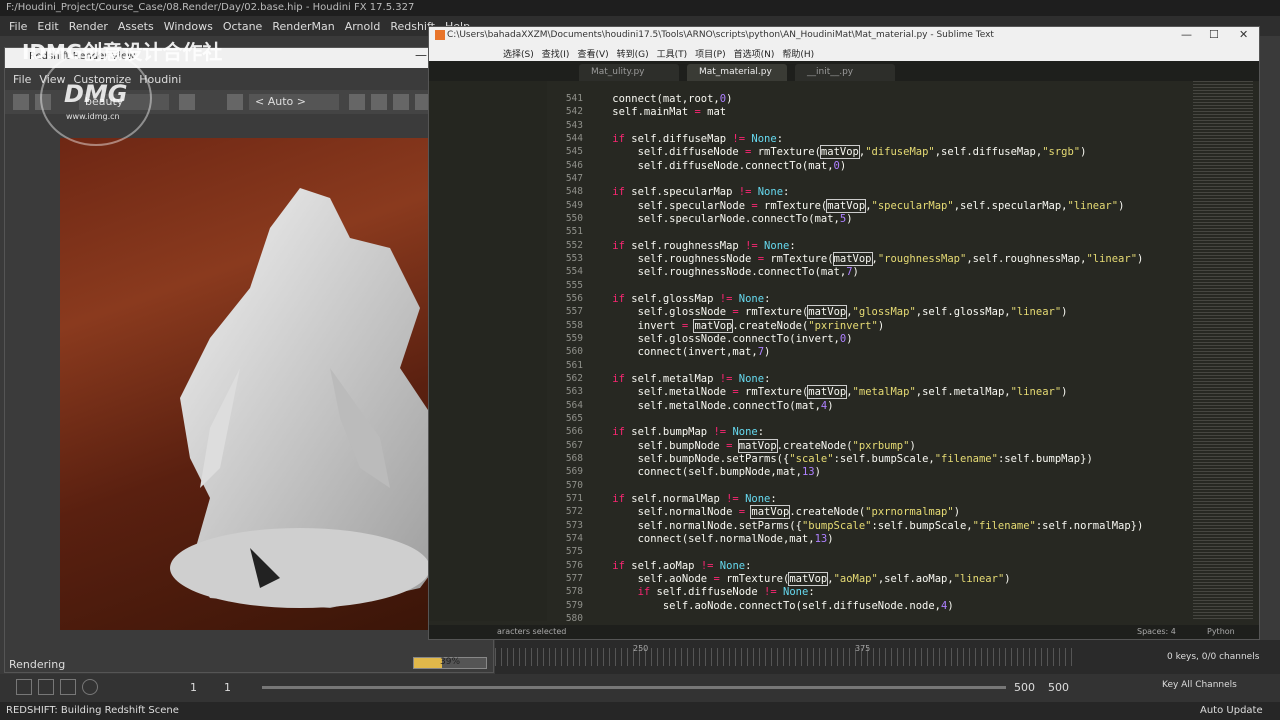 This screenshot has width=1280, height=720. Describe the element at coordinates (294, 102) in the screenshot. I see `zoom-select: < Auto >` at that location.